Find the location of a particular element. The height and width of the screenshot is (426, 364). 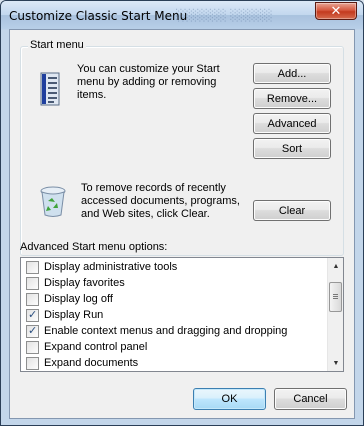

advanced-button: Advanced is located at coordinates (292, 123).